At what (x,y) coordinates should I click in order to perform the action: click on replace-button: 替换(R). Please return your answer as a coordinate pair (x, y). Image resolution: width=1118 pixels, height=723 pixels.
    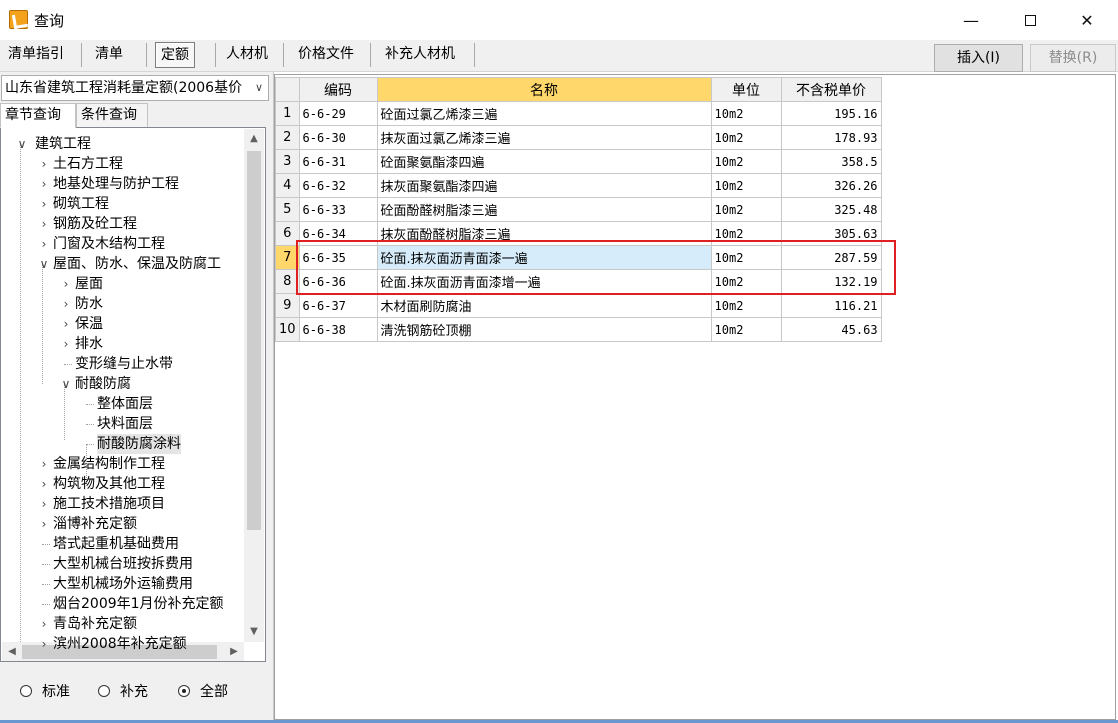
    Looking at the image, I should click on (1073, 58).